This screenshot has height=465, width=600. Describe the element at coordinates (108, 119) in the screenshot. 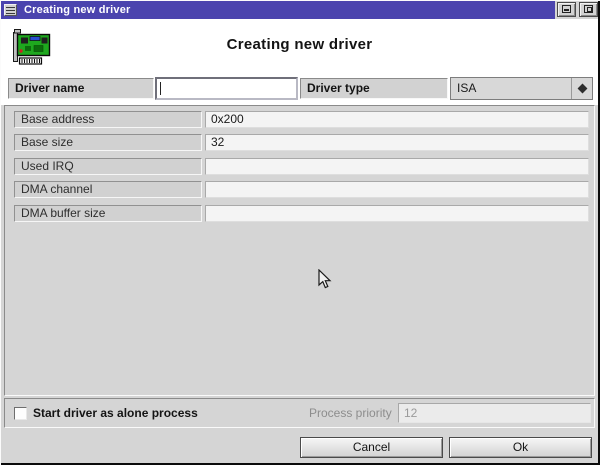

I see `property-label-base-address: Base address` at that location.